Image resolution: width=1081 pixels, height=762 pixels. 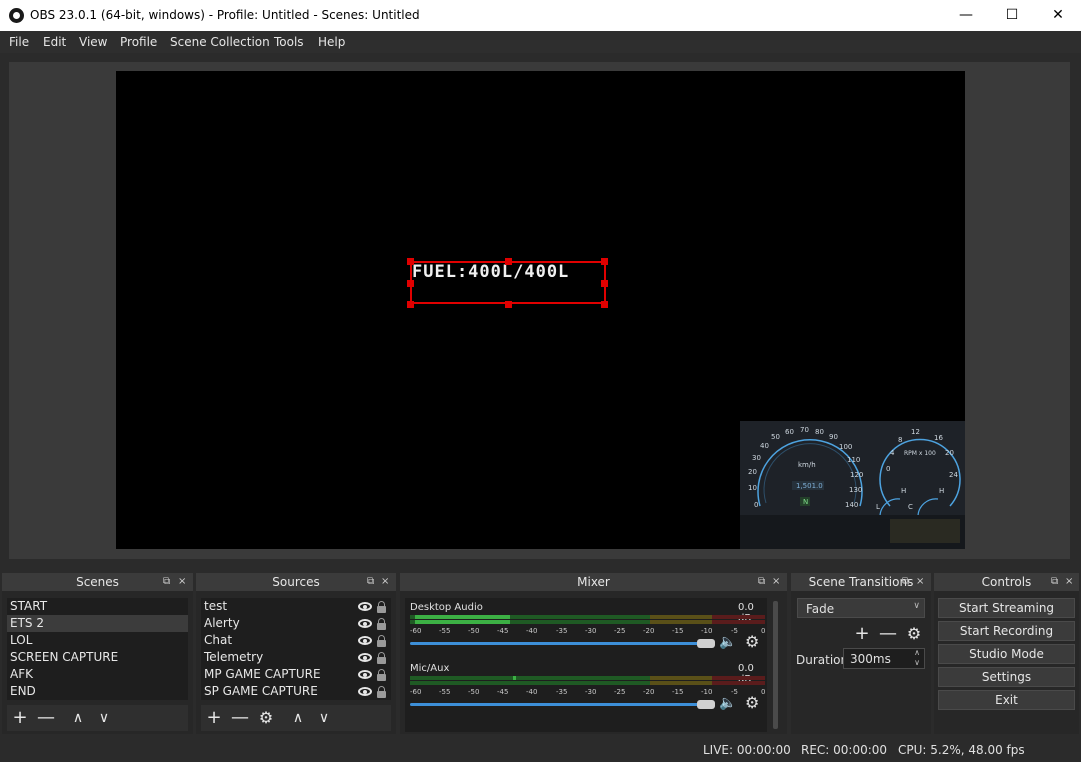 I want to click on speed-tick: 70, so click(x=804, y=430).